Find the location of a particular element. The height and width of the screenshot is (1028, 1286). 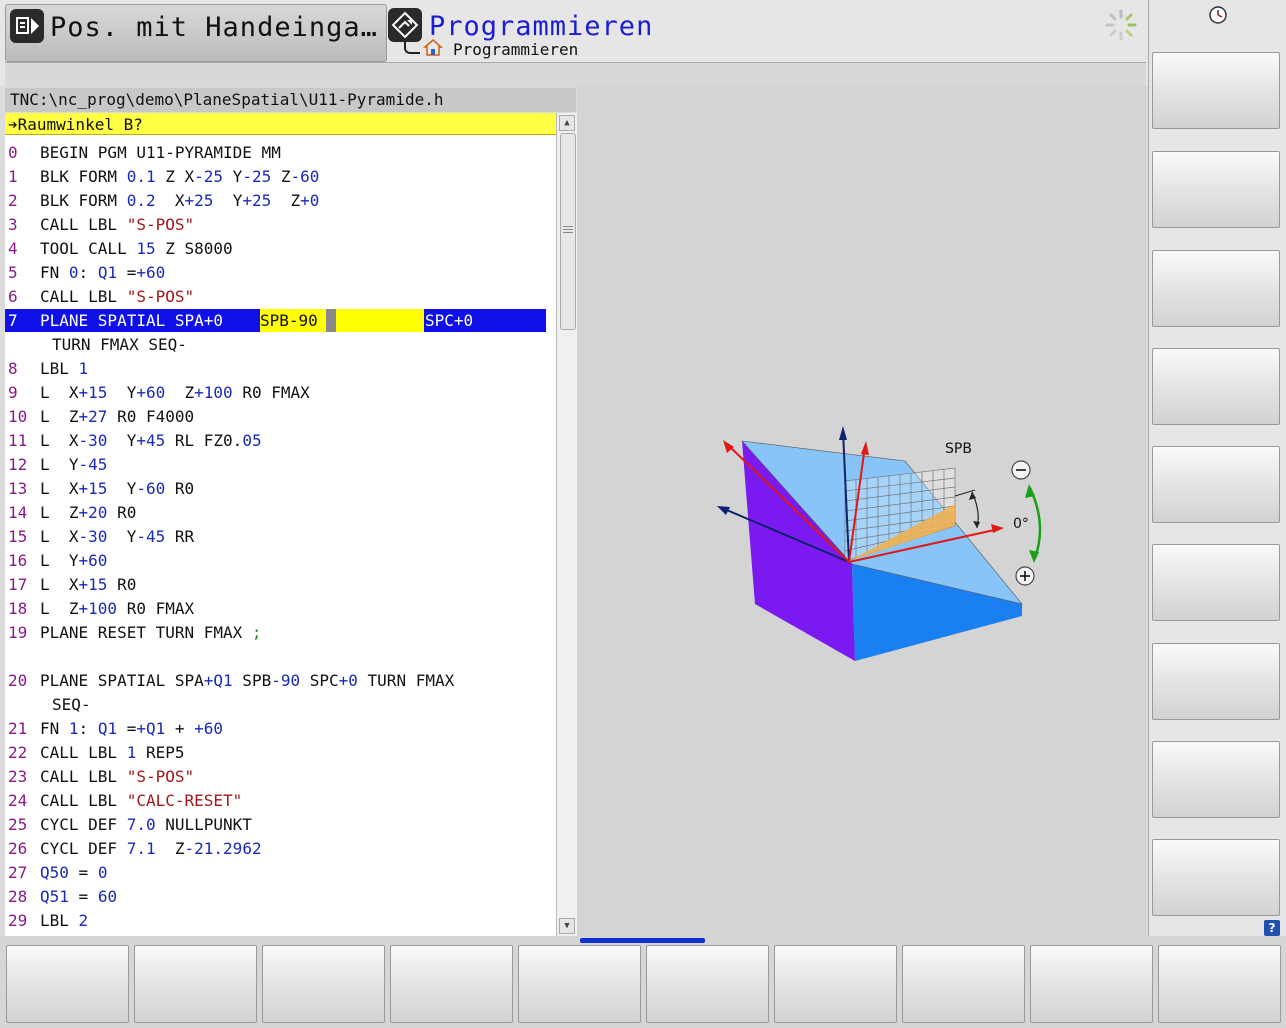

line-number: 5 is located at coordinates (13, 272).